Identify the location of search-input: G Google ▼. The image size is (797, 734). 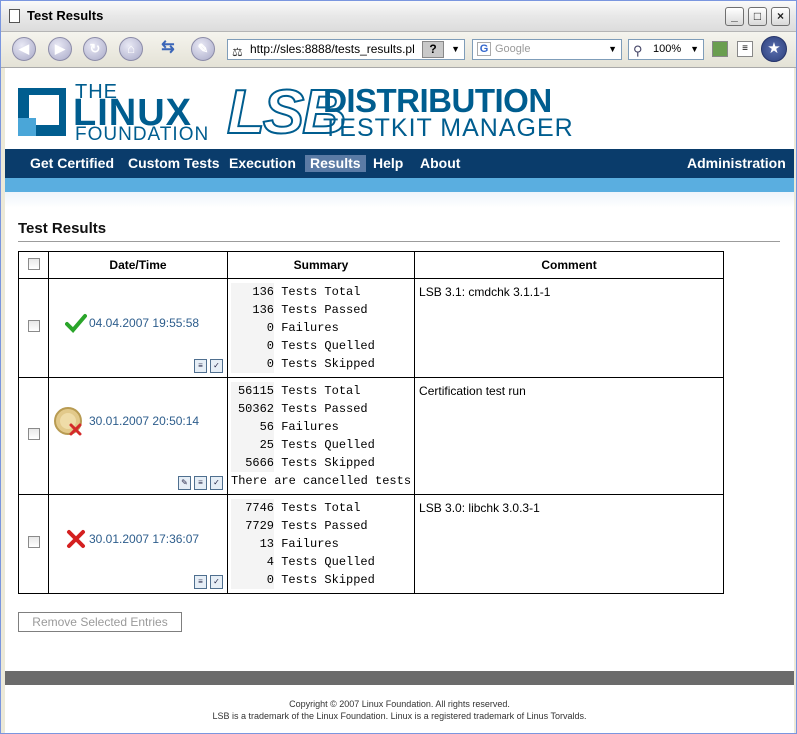
(547, 49).